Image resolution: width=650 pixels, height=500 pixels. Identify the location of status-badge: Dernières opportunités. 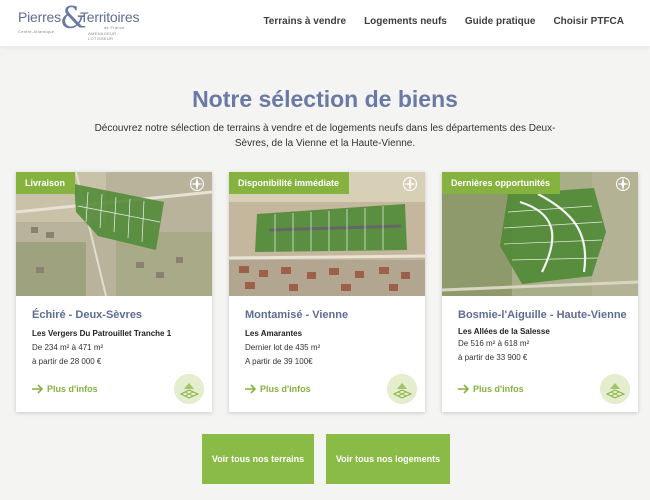
(501, 183).